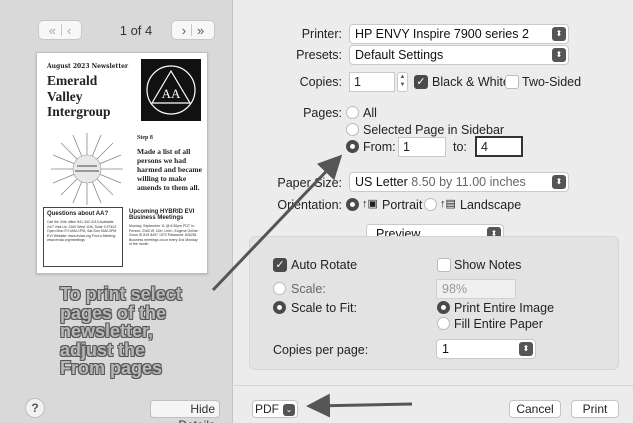 The height and width of the screenshot is (423, 633). Describe the element at coordinates (324, 265) in the screenshot. I see `auto-rotate-label: Auto Rotate` at that location.